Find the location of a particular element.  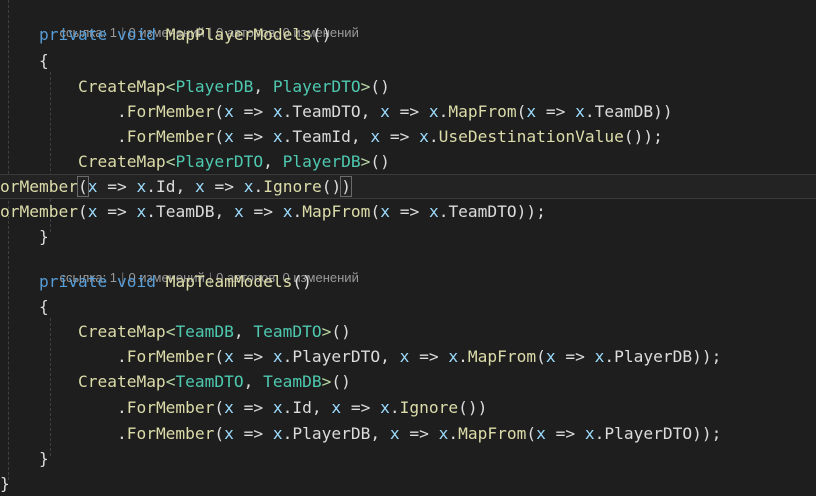

code-line: CreateMap<PlayerDB, PlayerDTO>() is located at coordinates (408, 86).